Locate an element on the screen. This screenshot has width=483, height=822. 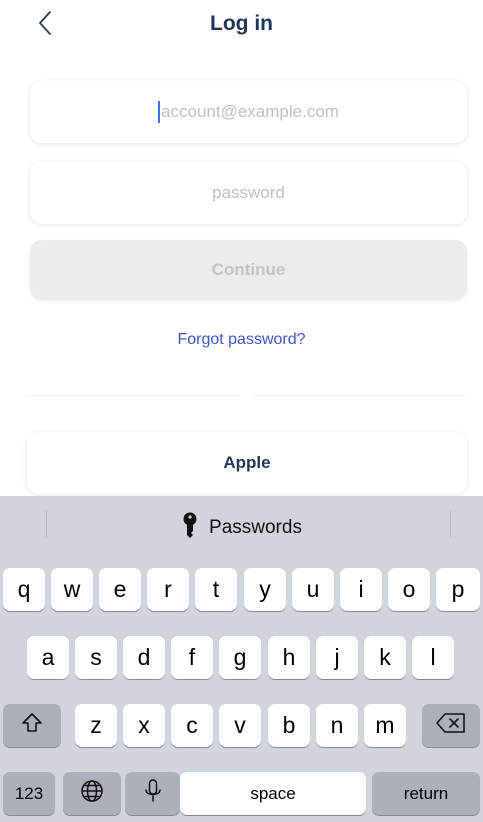
key-d: d is located at coordinates (144, 657).